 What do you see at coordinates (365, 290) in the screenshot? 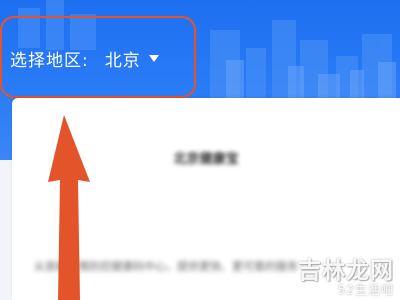
I see `watermark-sub: 52生活吧` at bounding box center [365, 290].